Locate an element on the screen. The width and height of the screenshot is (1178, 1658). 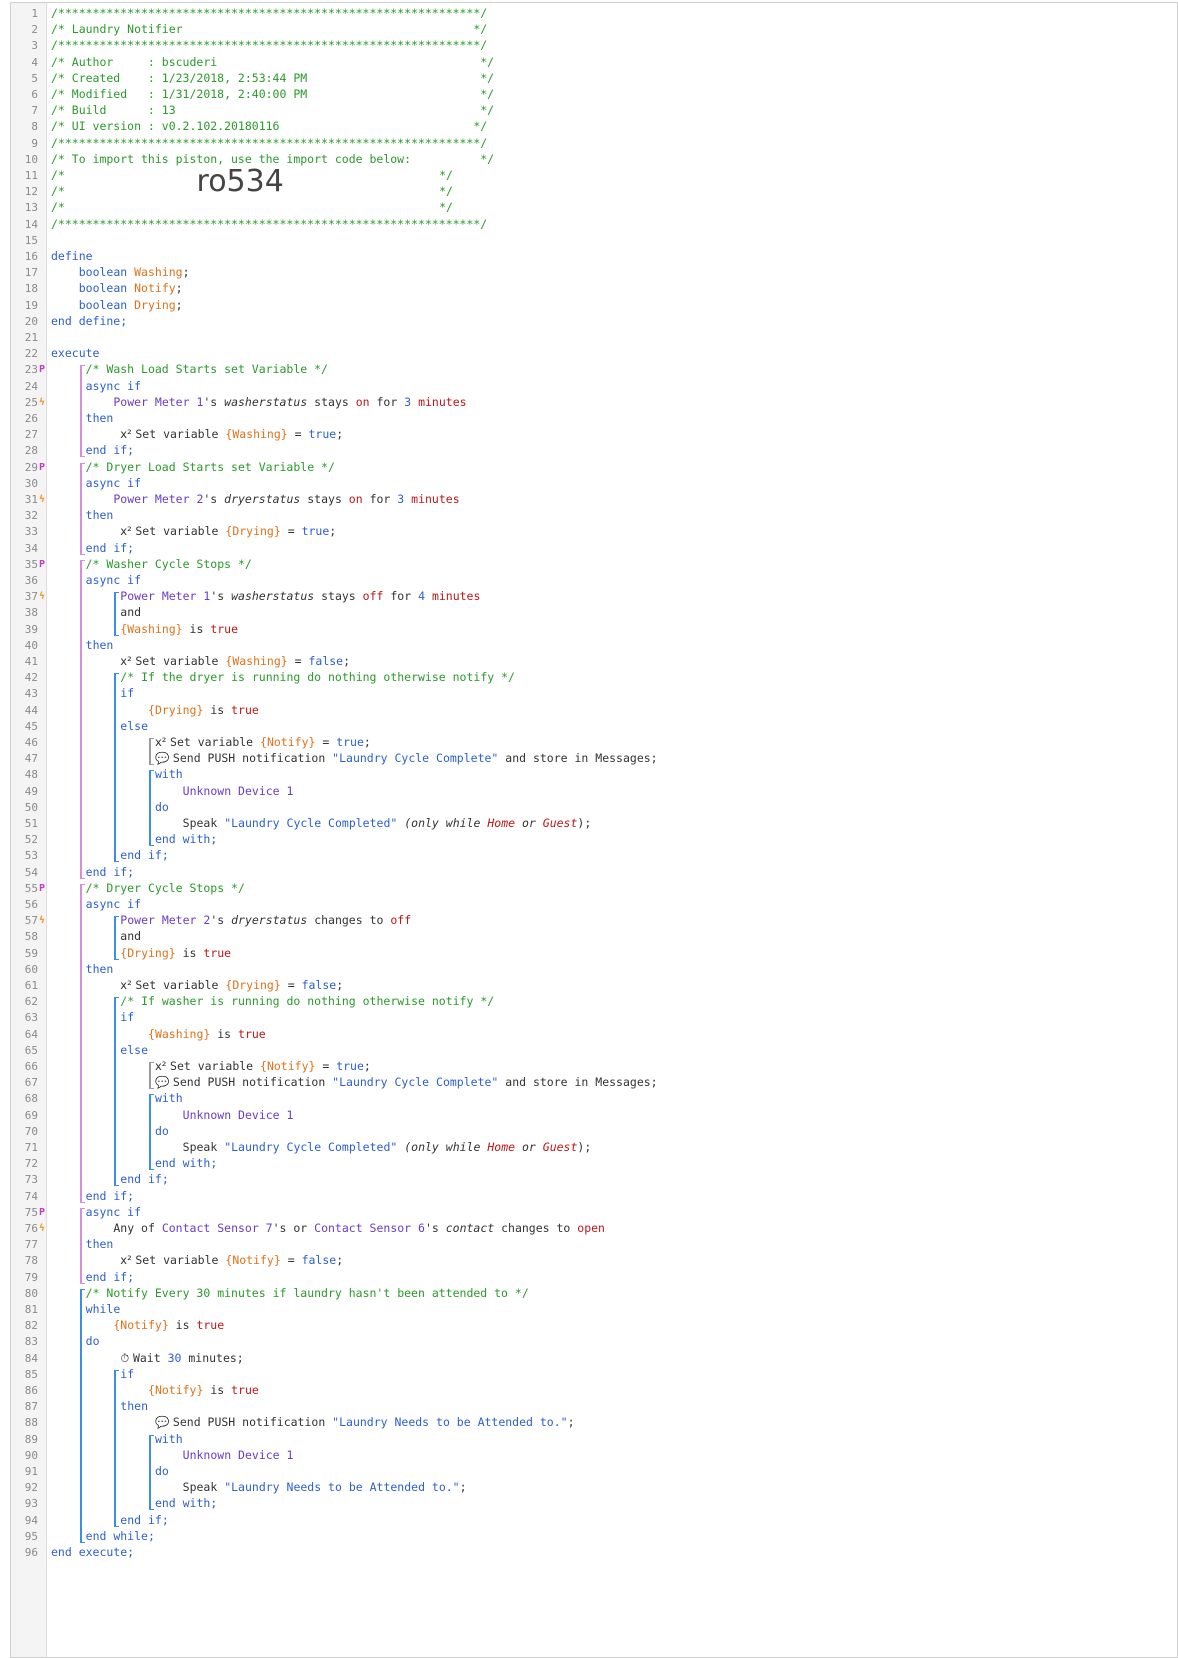
line-number: 60 is located at coordinates (31, 969).